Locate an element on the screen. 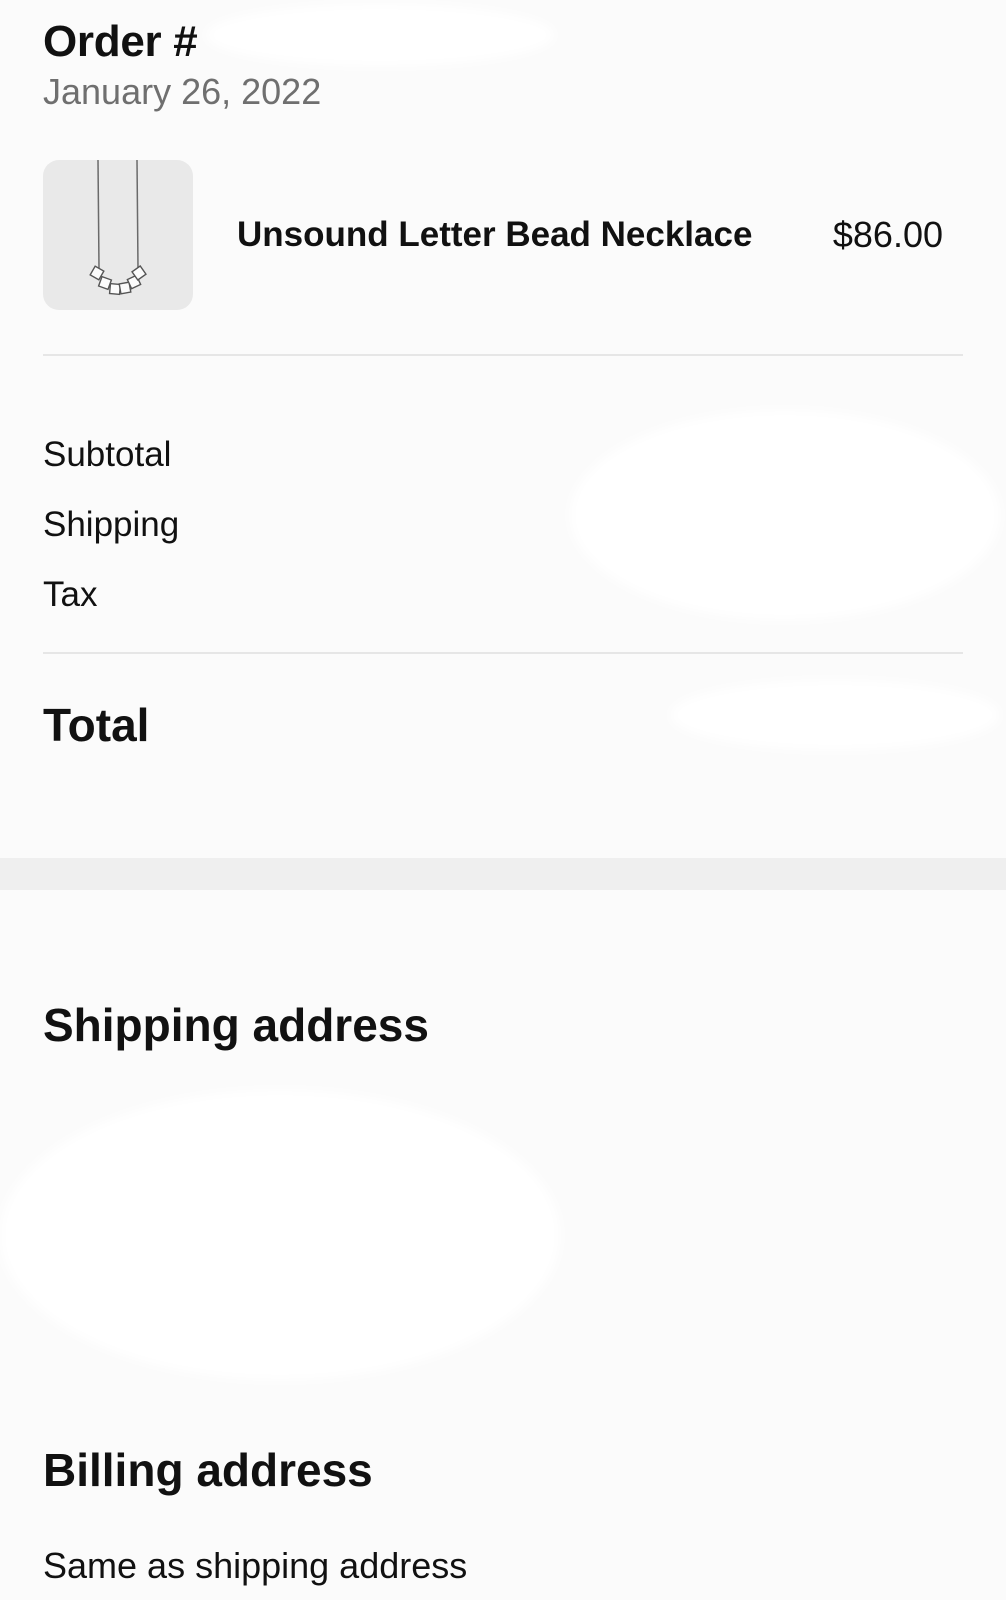 The height and width of the screenshot is (1600, 1006). item-name: Unsound Letter Bead Necklace is located at coordinates (535, 235).